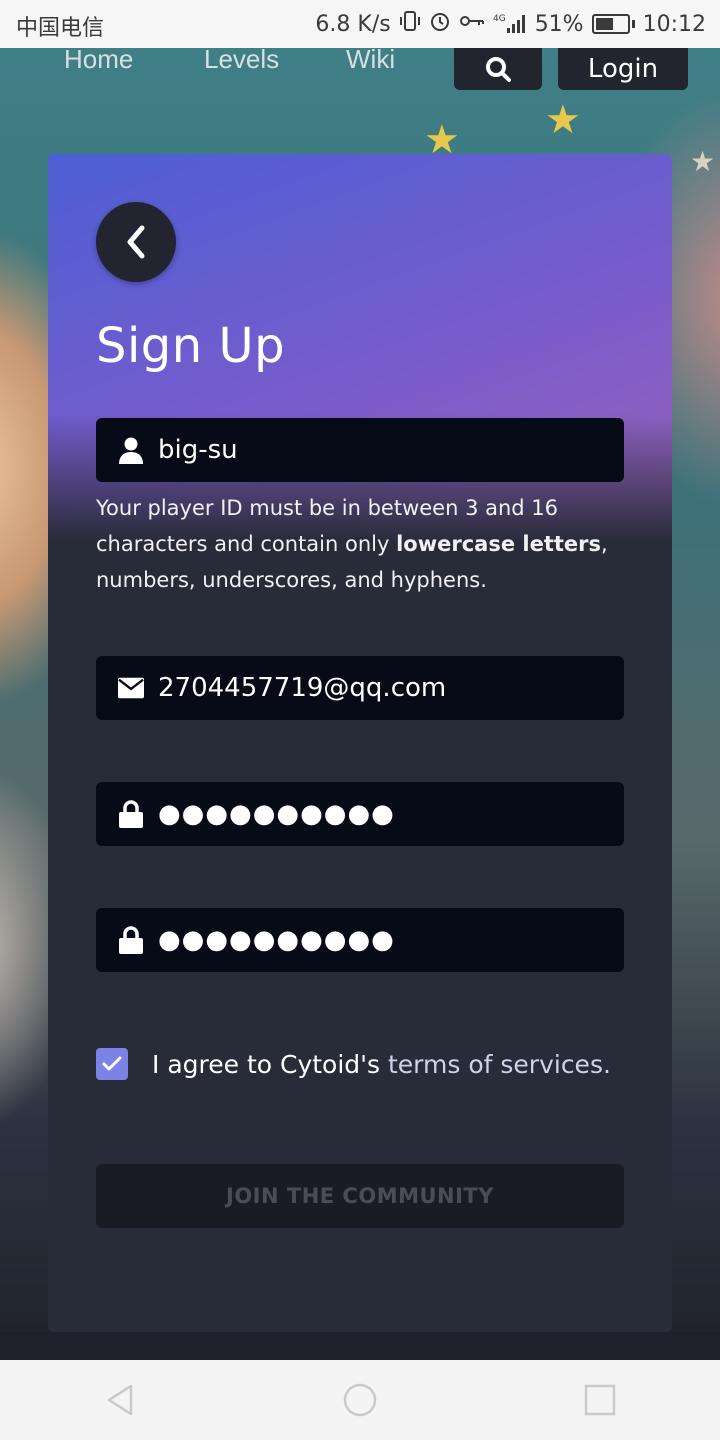  What do you see at coordinates (370, 59) in the screenshot?
I see `nav-wiki: Wiki` at bounding box center [370, 59].